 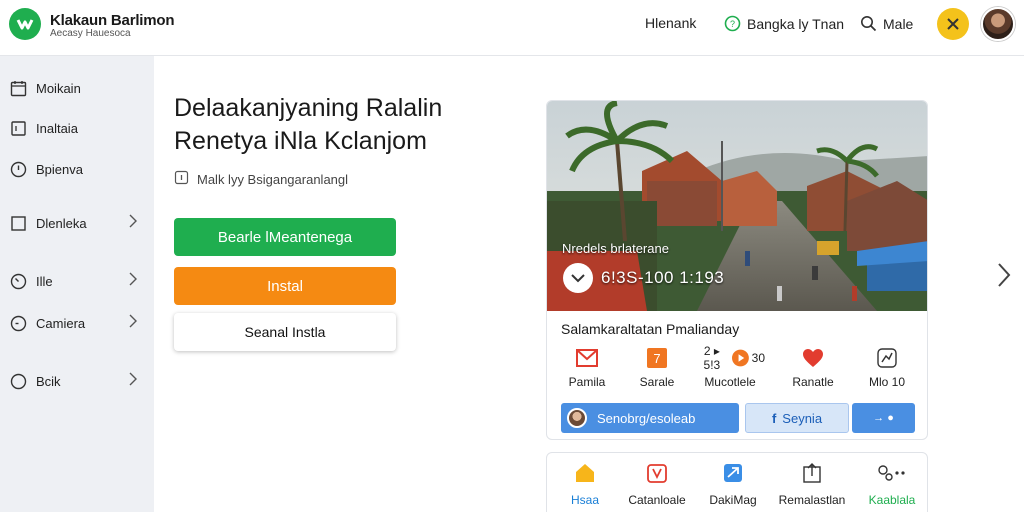 What do you see at coordinates (90, 33) in the screenshot?
I see `brand-subtitle: Aecasy Hauesoca` at bounding box center [90, 33].